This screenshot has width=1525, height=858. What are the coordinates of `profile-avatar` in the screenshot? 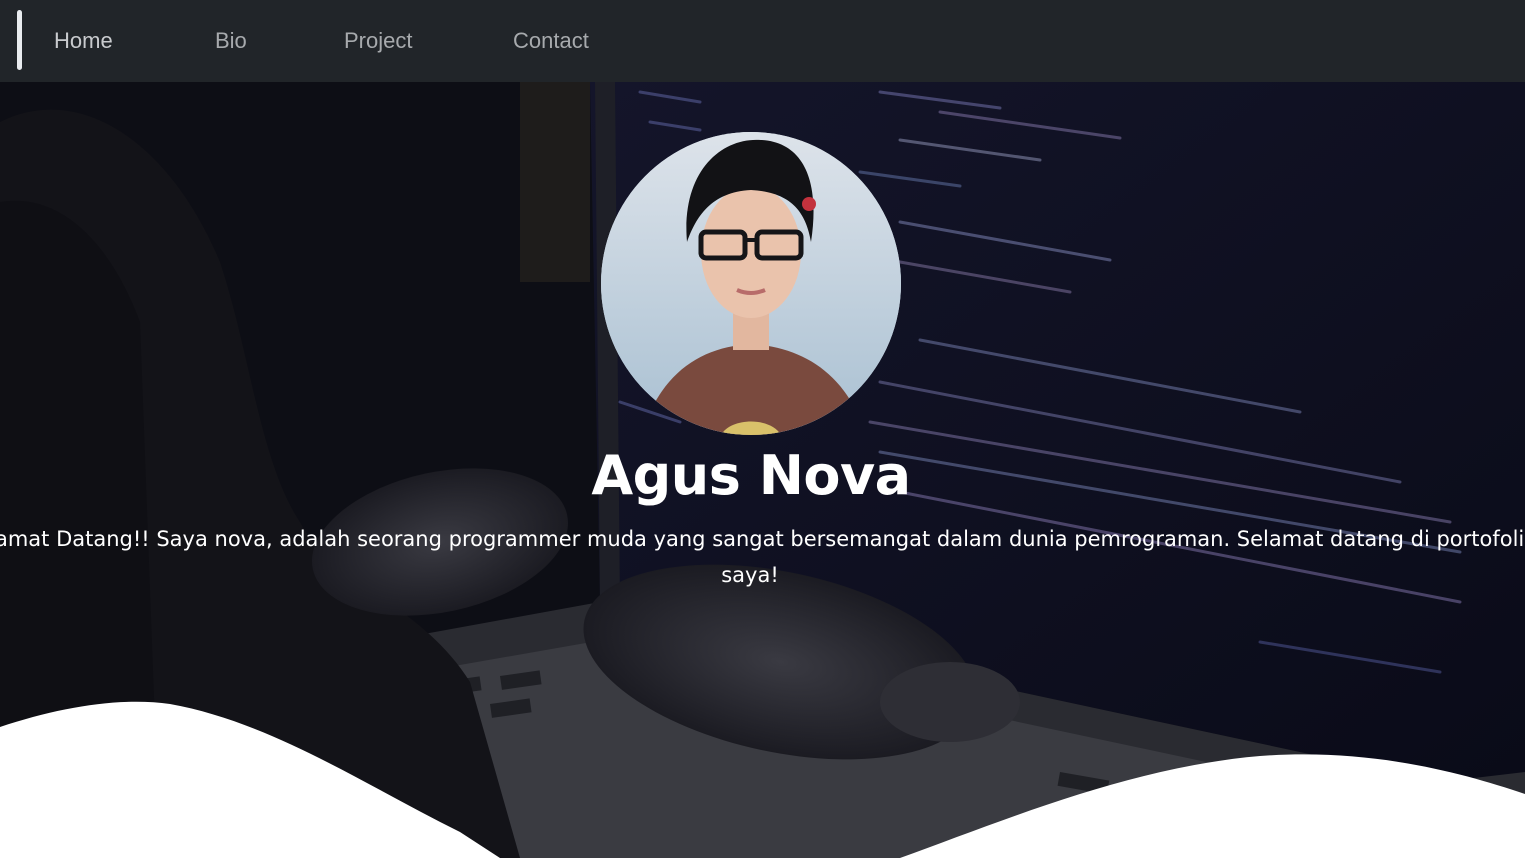 It's located at (751, 283).